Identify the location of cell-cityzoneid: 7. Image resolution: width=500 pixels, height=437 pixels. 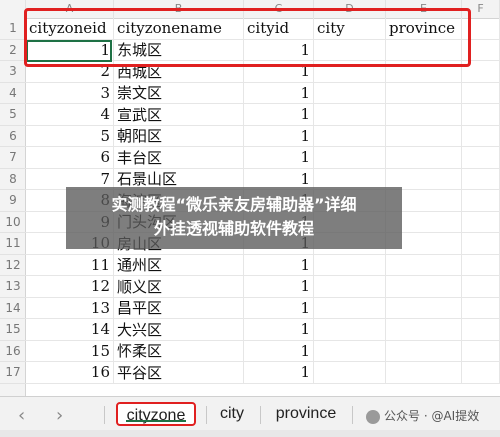
(70, 178).